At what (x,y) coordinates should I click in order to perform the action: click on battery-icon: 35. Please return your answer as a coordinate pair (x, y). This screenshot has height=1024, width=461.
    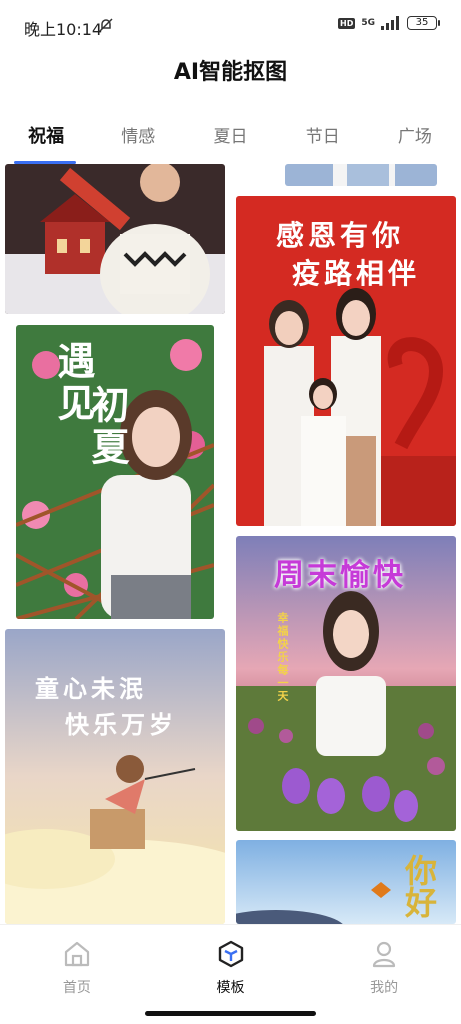
    Looking at the image, I should click on (423, 23).